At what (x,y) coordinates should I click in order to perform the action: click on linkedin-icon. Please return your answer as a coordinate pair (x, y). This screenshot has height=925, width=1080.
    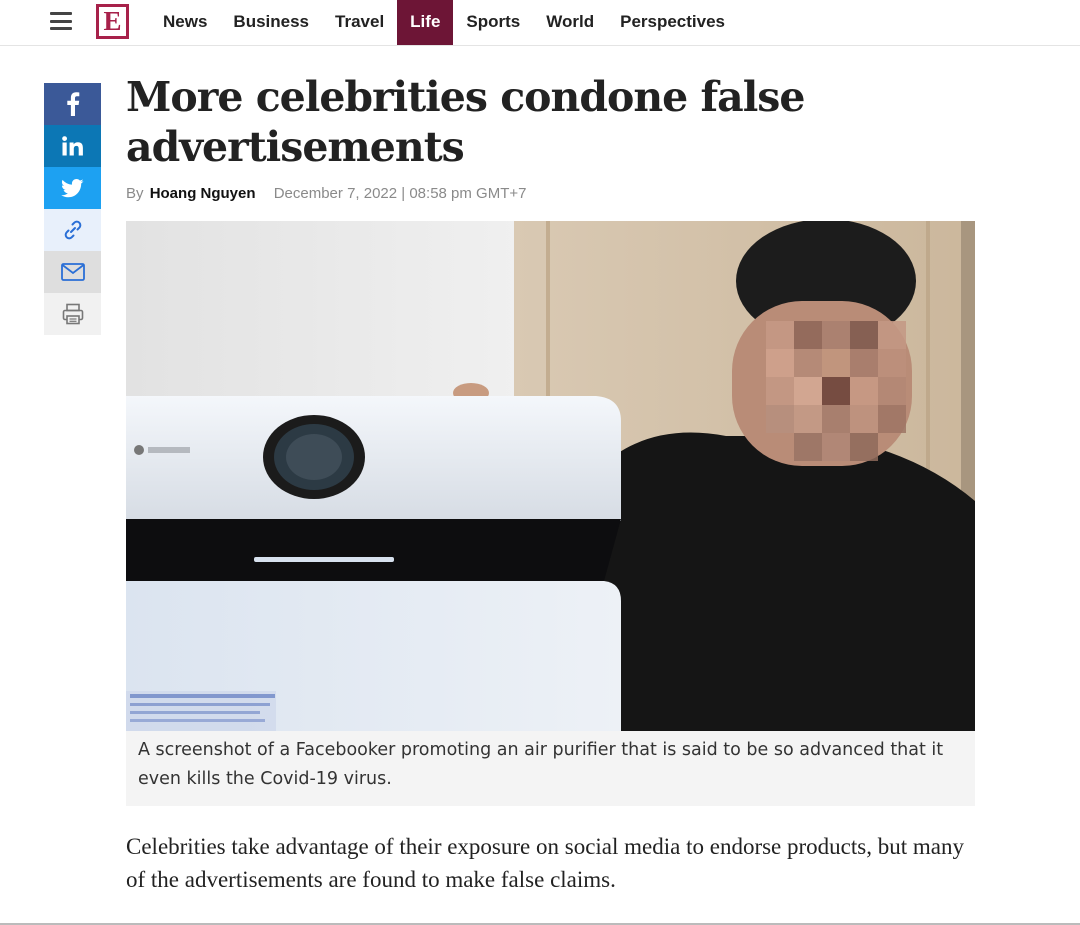
    Looking at the image, I should click on (72, 146).